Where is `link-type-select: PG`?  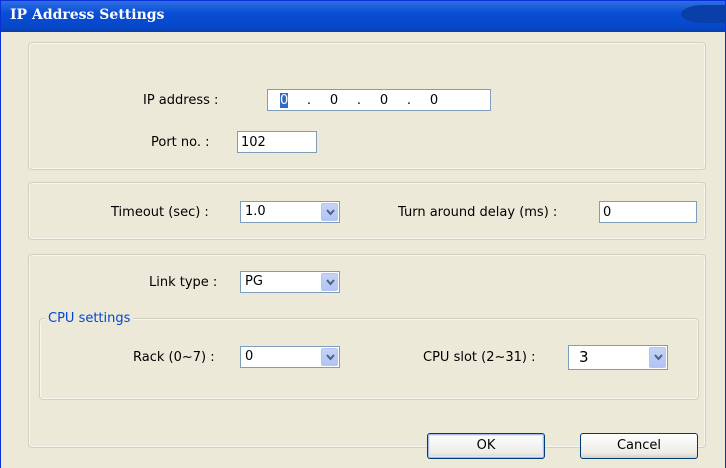 link-type-select: PG is located at coordinates (290, 282).